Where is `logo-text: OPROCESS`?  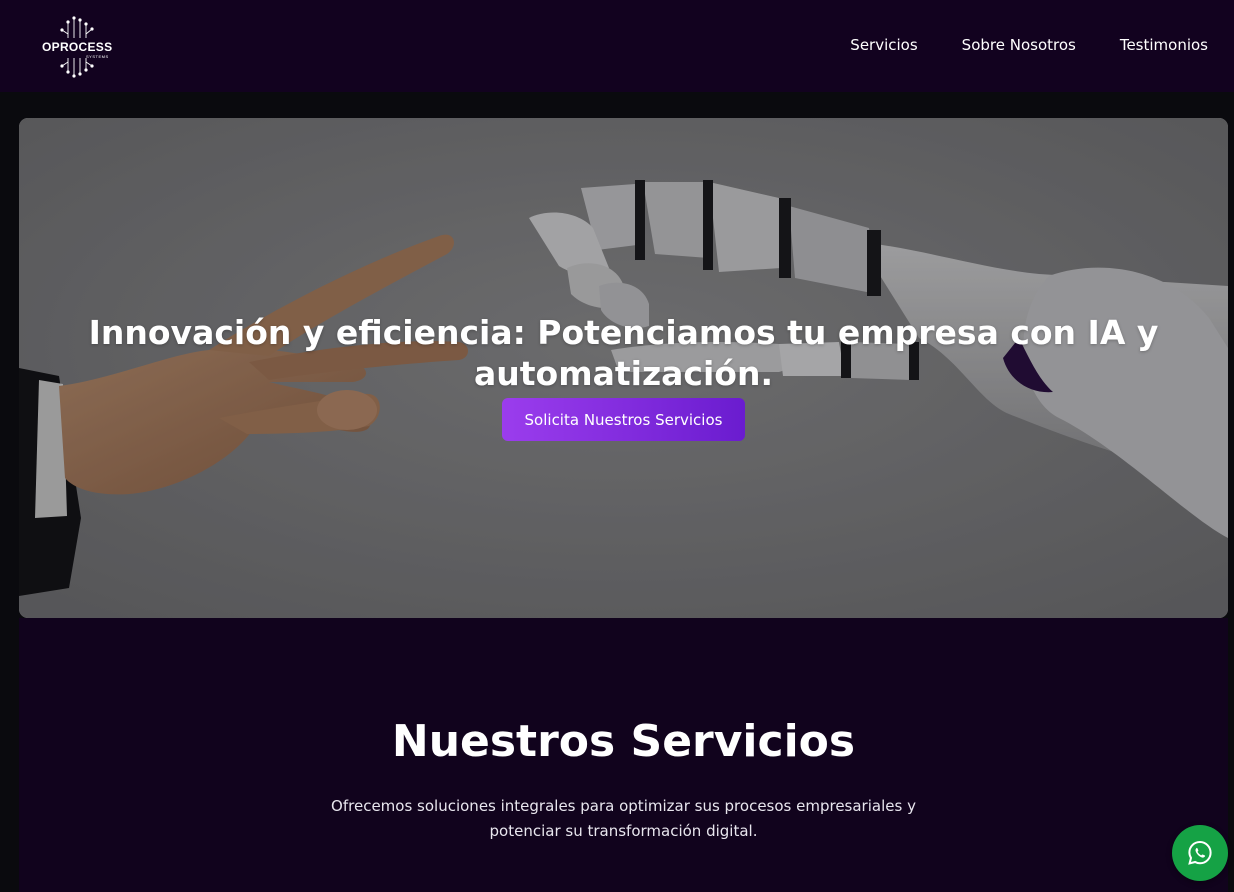
logo-text: OPROCESS is located at coordinates (77, 47).